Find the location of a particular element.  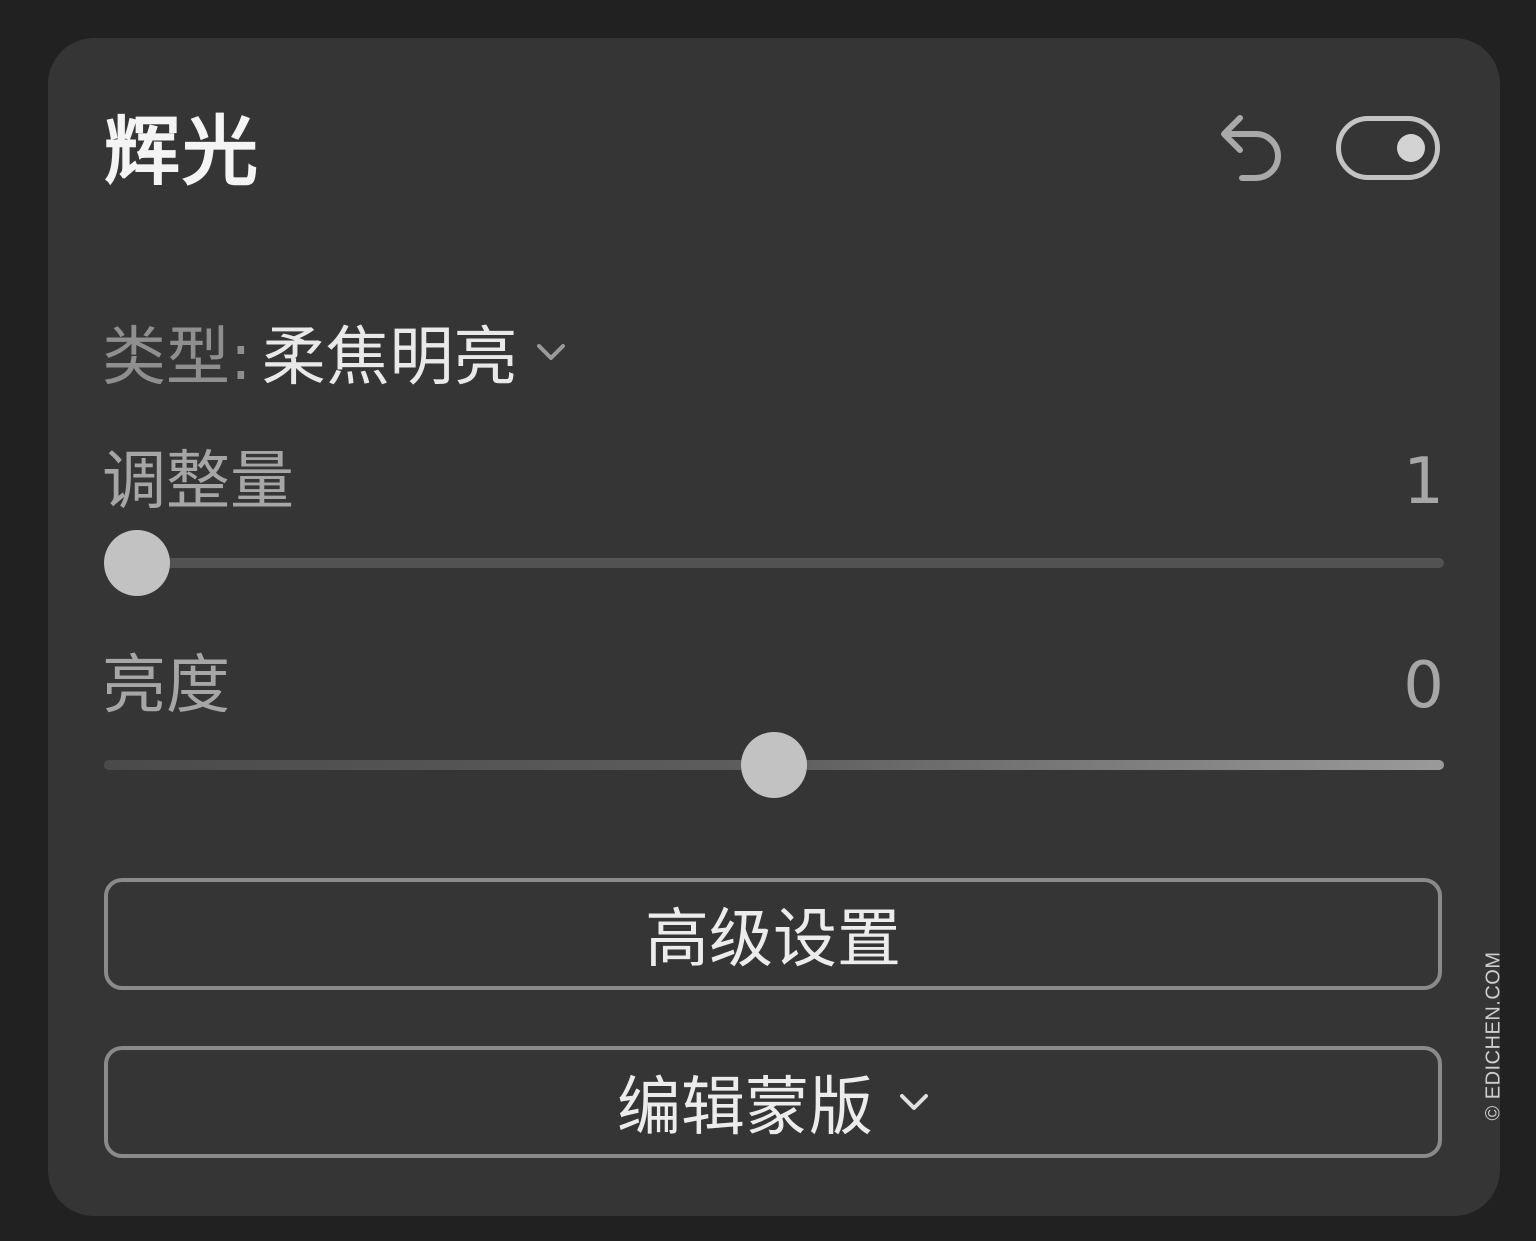

advanced-settings-label: 高级设置 is located at coordinates (773, 940).